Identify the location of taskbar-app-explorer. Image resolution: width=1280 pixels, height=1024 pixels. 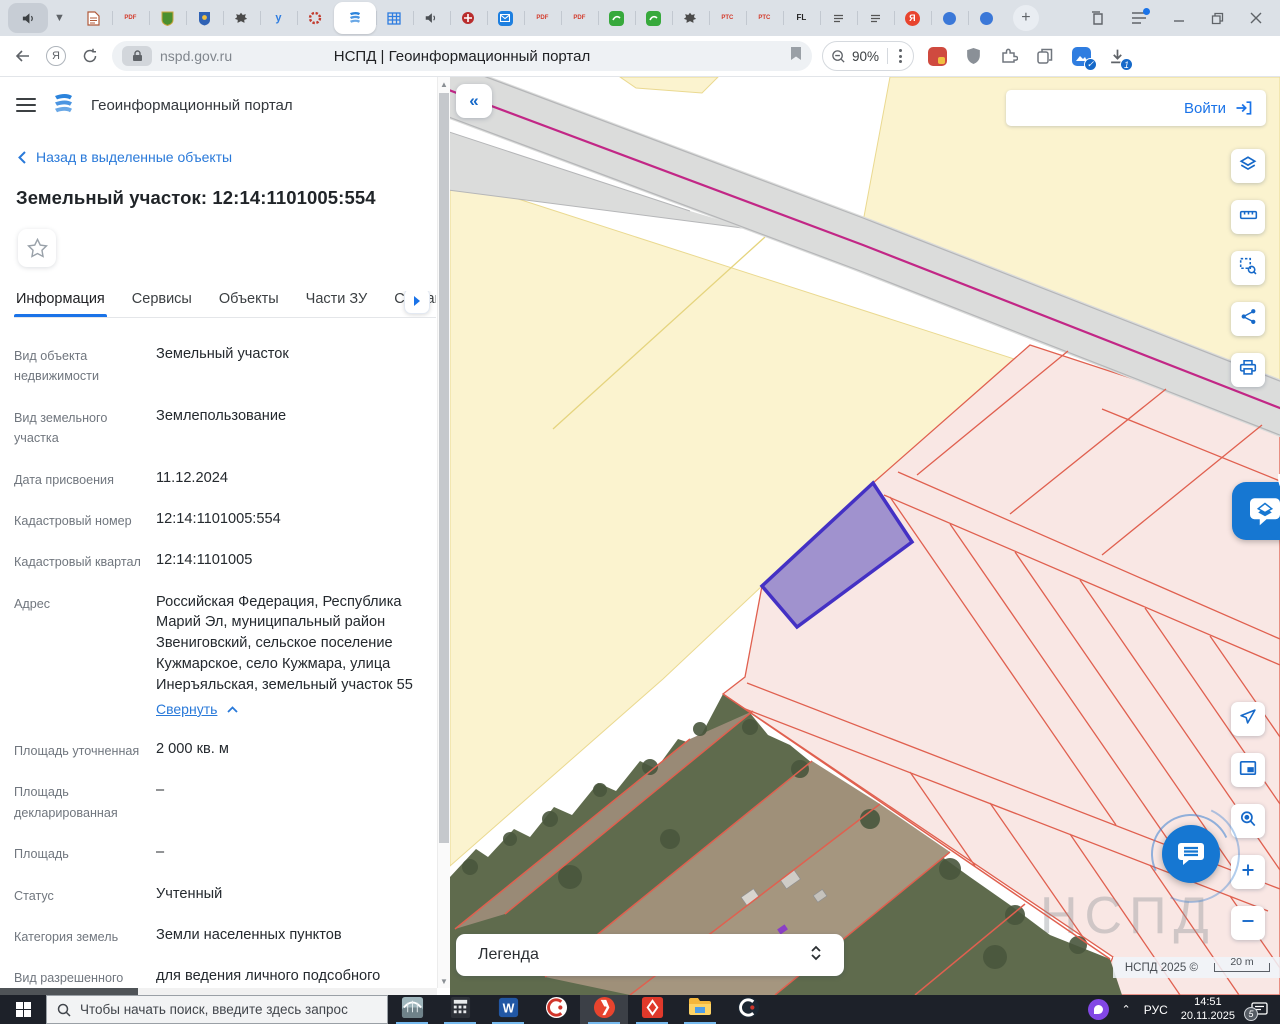
(700, 1009).